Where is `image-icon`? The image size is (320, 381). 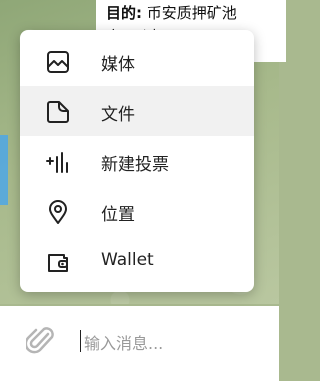
image-icon is located at coordinates (58, 62).